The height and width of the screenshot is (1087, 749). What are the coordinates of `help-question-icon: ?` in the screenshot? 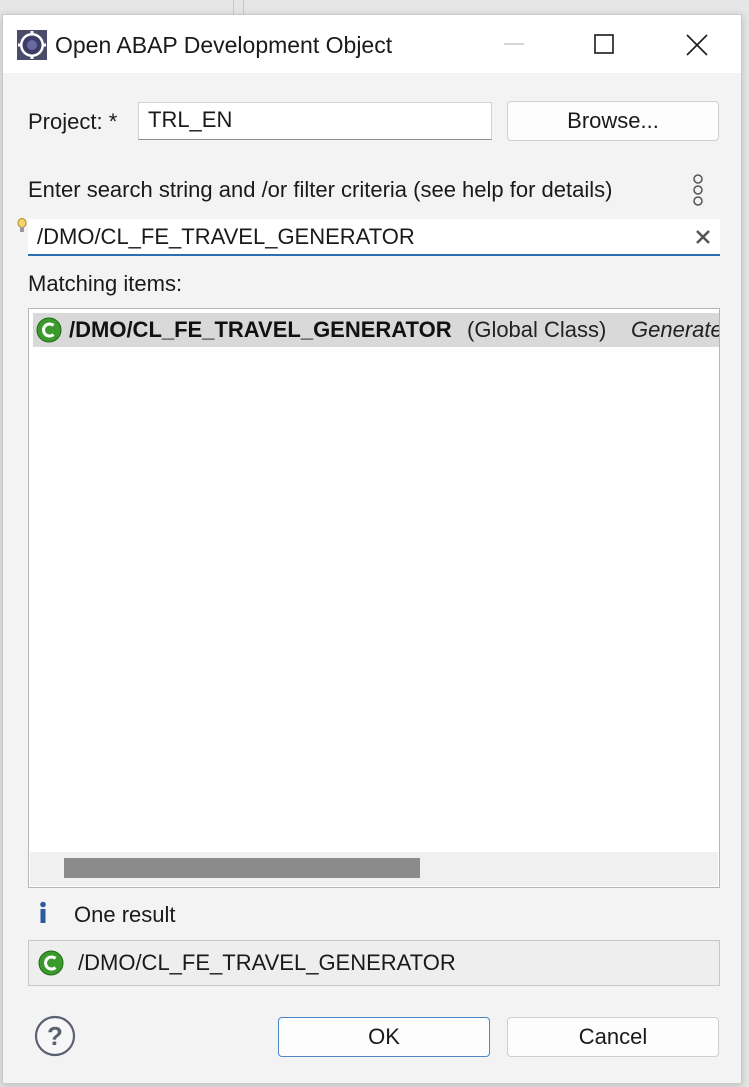 It's located at (55, 1036).